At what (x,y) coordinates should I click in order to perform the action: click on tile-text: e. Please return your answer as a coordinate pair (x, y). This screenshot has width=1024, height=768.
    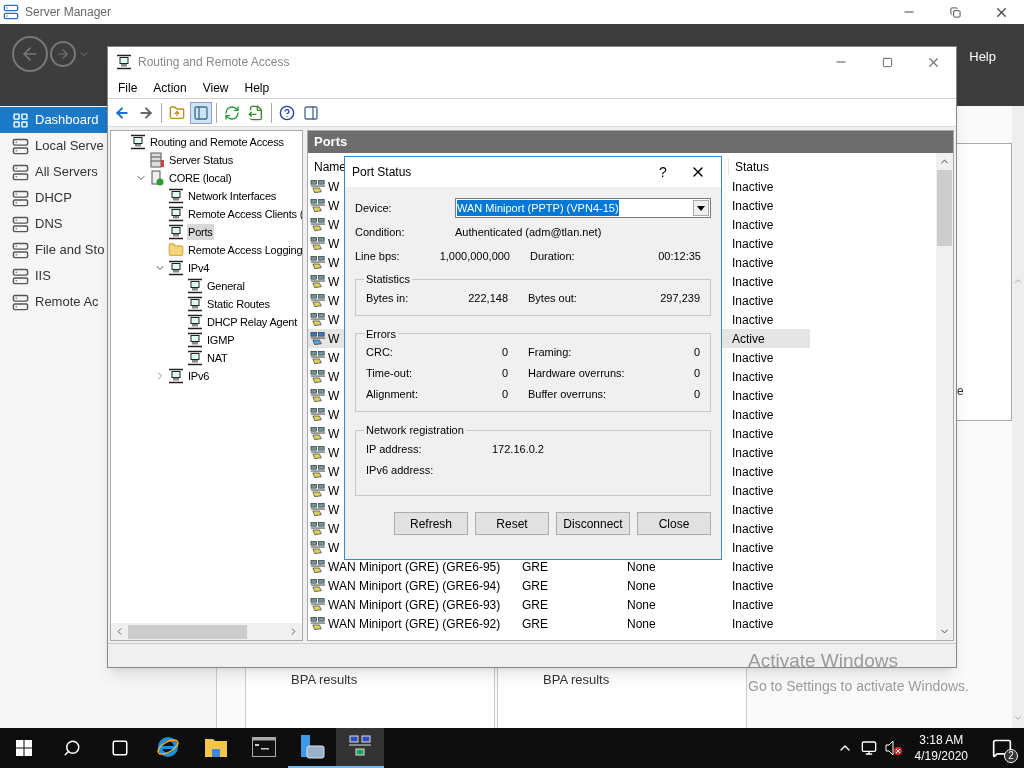
    Looking at the image, I should click on (960, 391).